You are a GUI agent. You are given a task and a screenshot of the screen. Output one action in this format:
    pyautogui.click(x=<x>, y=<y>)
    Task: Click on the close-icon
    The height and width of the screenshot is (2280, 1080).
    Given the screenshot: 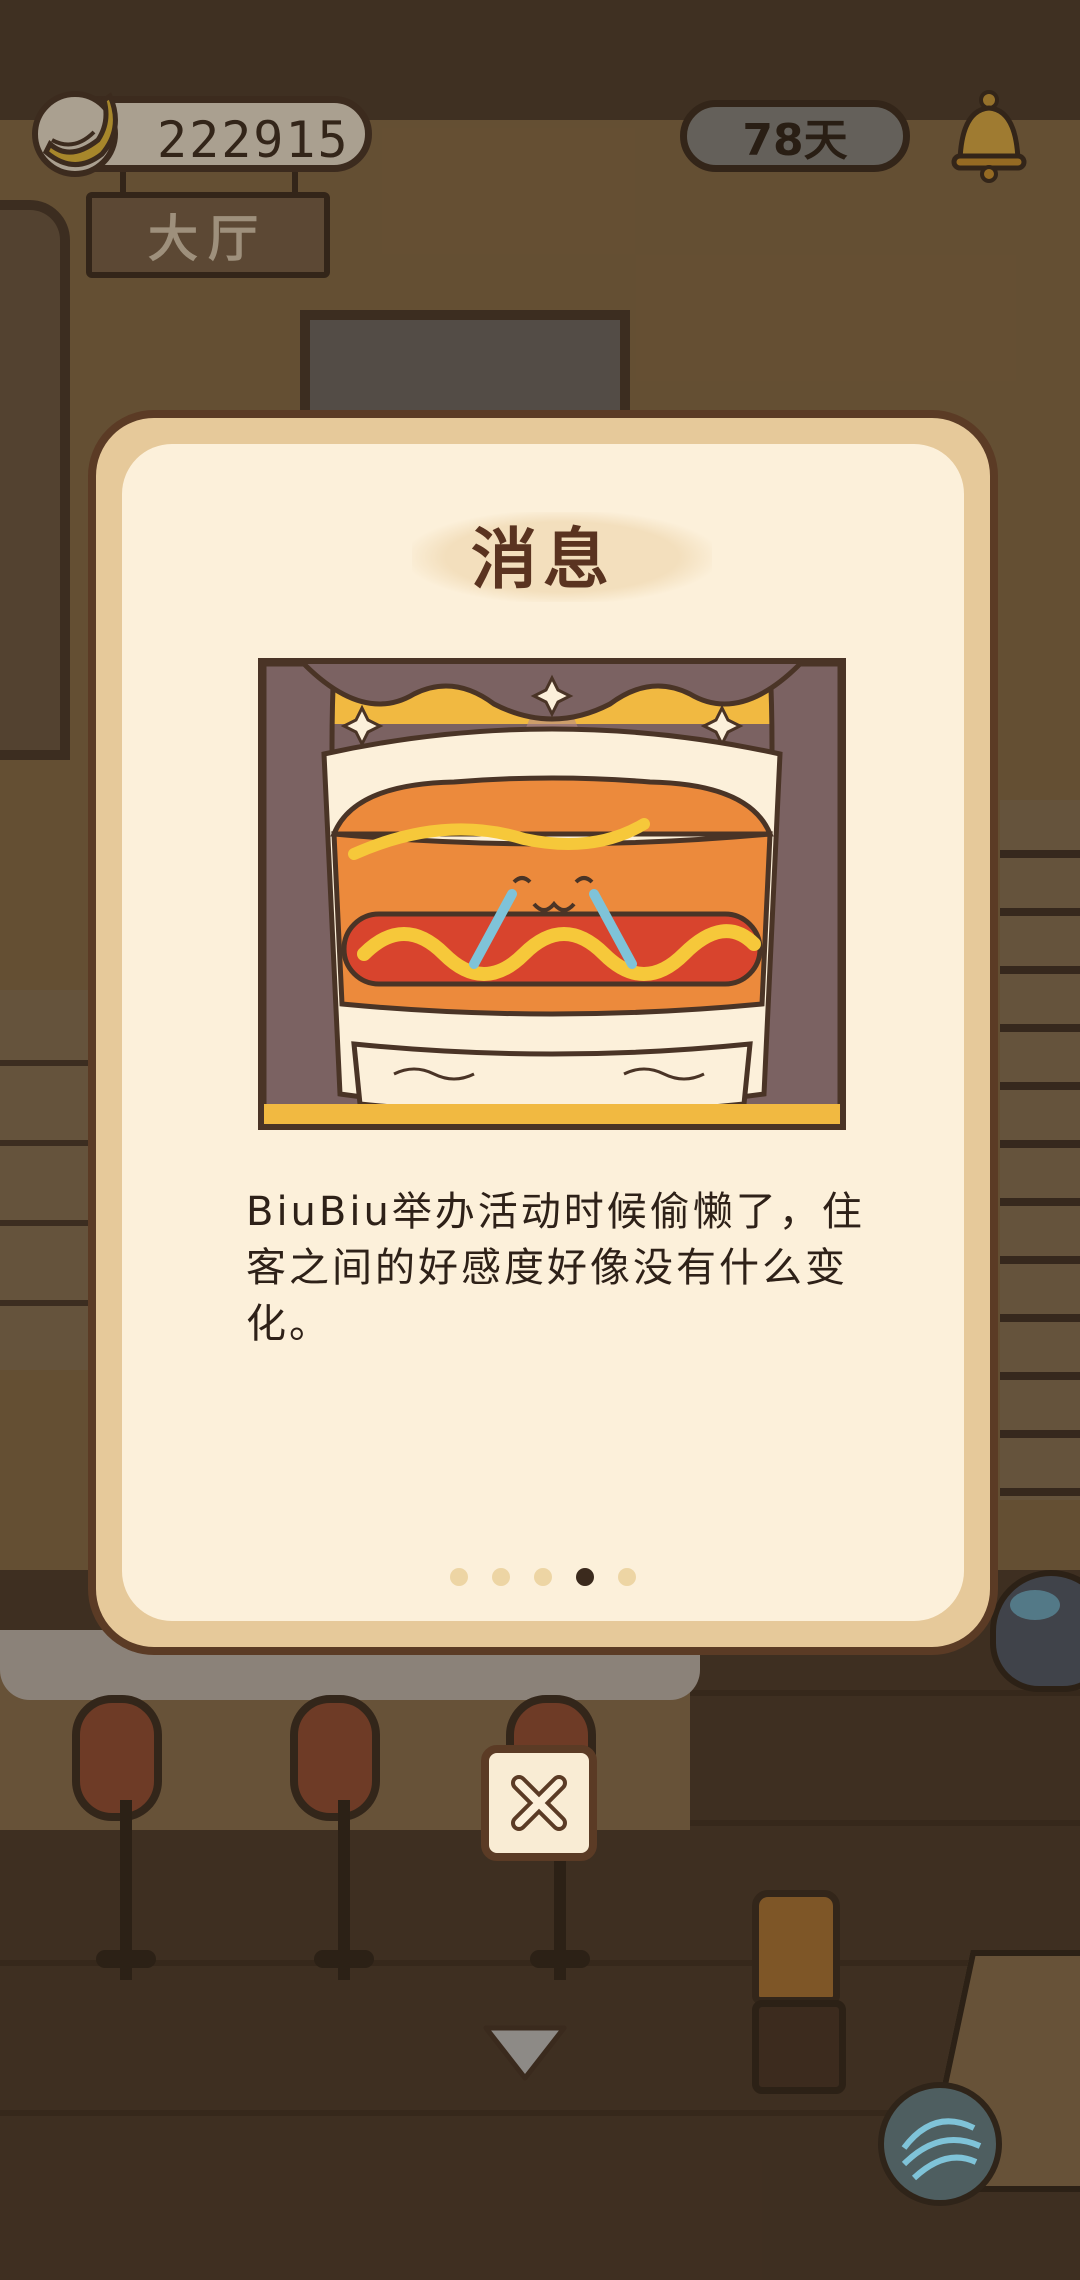 What is the action you would take?
    pyautogui.click(x=539, y=1803)
    